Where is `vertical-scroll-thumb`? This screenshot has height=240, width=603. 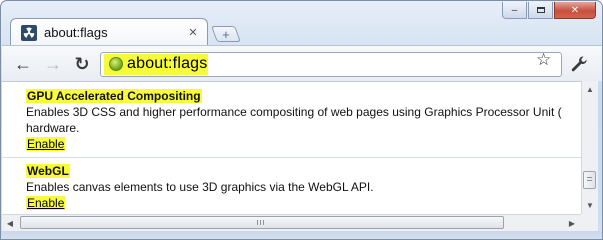 vertical-scroll-thumb is located at coordinates (589, 180).